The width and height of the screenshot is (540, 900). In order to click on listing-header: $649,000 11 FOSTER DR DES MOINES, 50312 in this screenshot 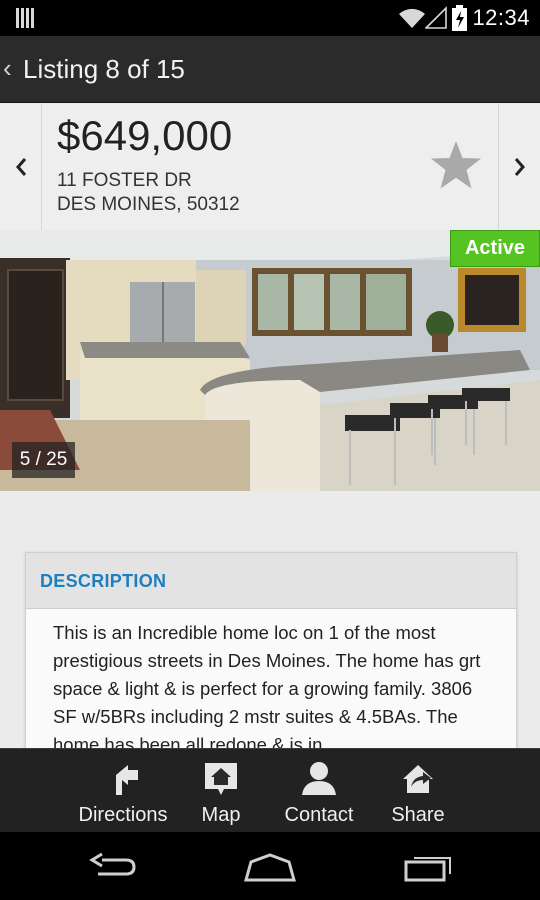, I will do `click(270, 166)`.